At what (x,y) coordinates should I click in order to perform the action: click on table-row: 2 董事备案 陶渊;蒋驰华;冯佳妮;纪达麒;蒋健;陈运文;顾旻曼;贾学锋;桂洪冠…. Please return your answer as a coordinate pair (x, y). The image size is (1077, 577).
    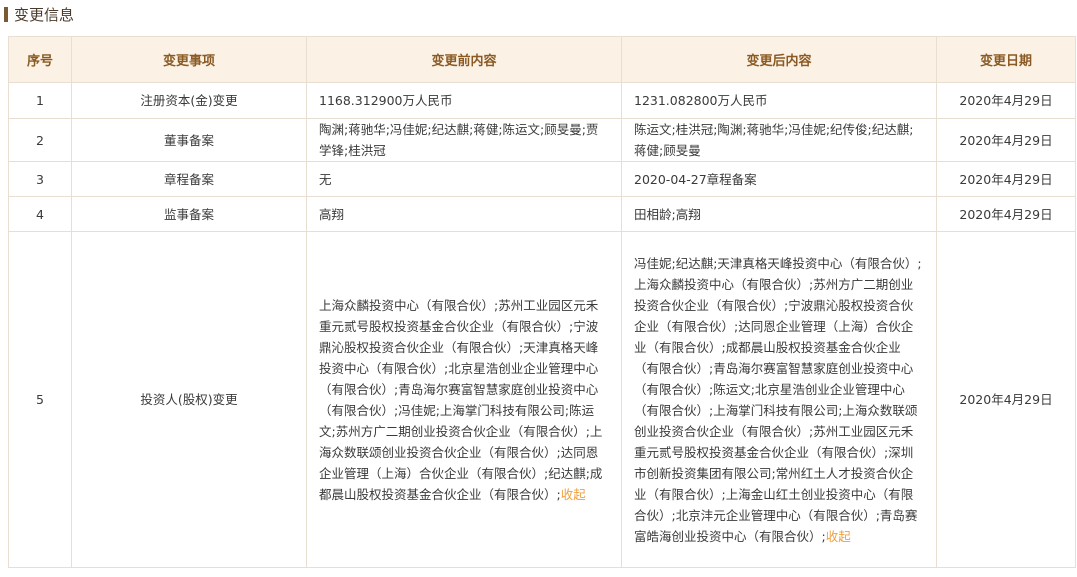
    Looking at the image, I should click on (542, 140).